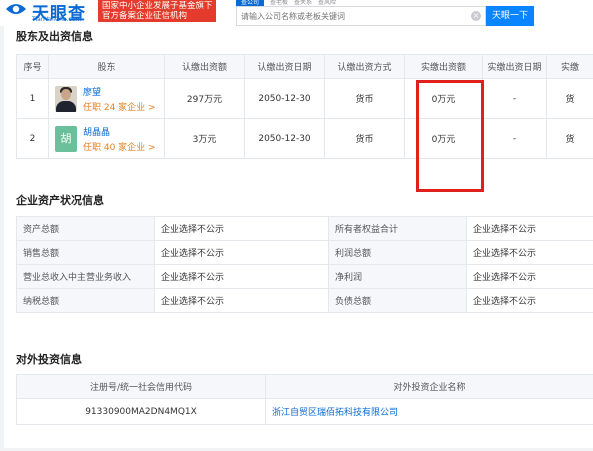 Image resolution: width=593 pixels, height=451 pixels. What do you see at coordinates (397, 252) in the screenshot?
I see `asset-label: 利润总额` at bounding box center [397, 252].